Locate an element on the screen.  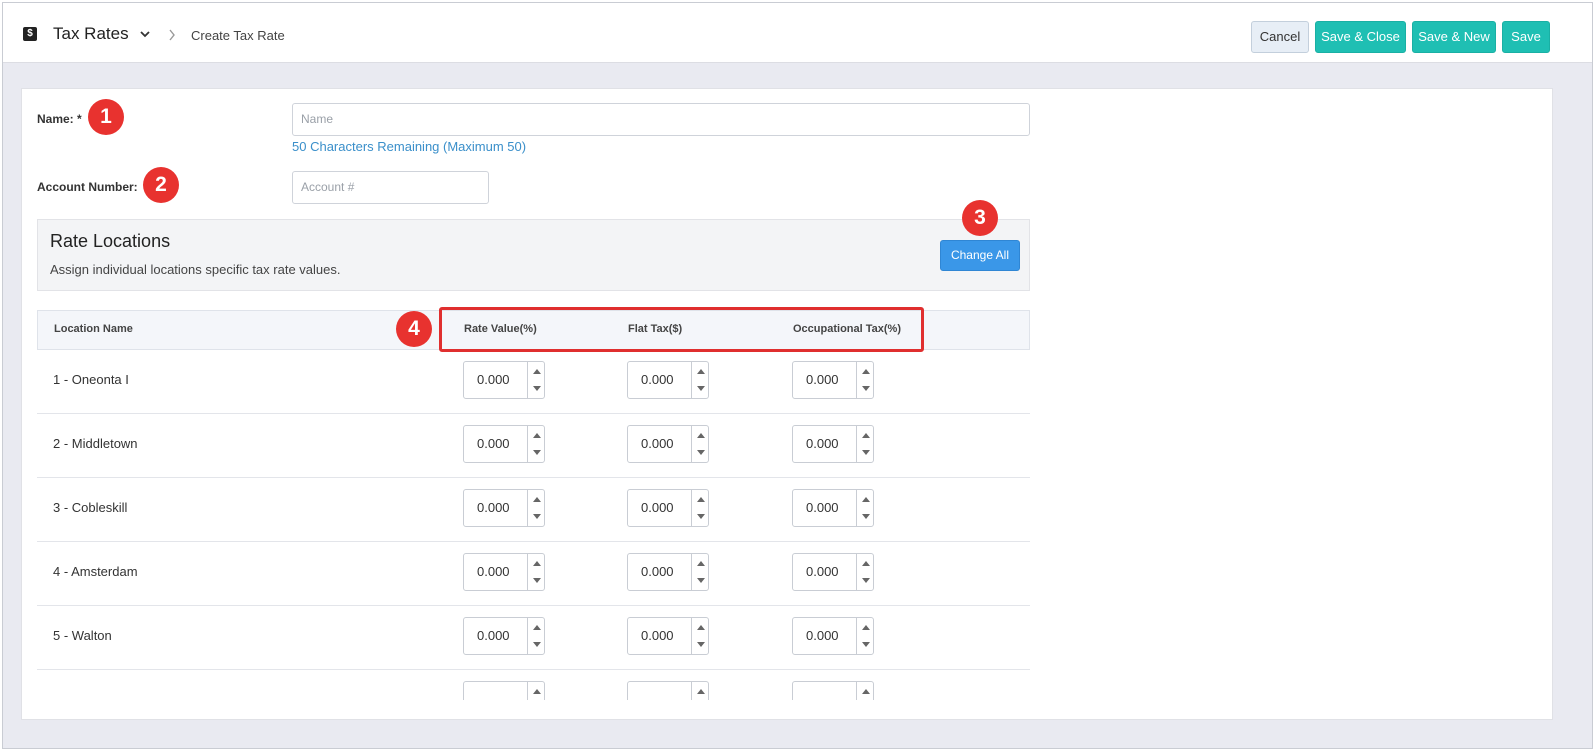
save-and-close-button: Save & Close is located at coordinates (1360, 37).